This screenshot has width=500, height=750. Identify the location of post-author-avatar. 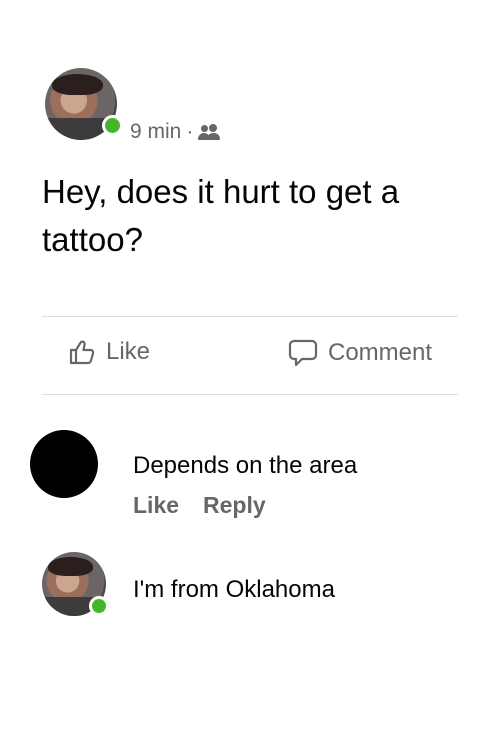
(84, 104).